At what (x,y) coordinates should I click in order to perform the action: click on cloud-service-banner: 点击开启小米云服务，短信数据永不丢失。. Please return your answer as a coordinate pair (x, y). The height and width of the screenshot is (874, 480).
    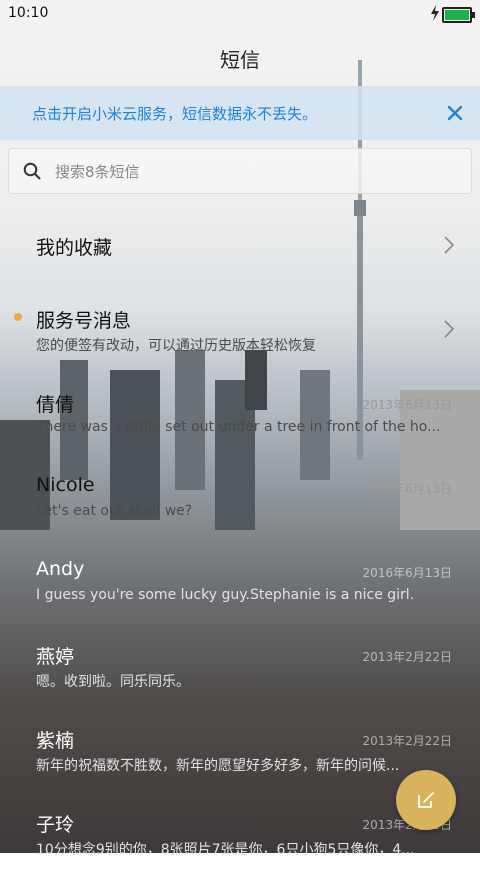
    Looking at the image, I should click on (240, 113).